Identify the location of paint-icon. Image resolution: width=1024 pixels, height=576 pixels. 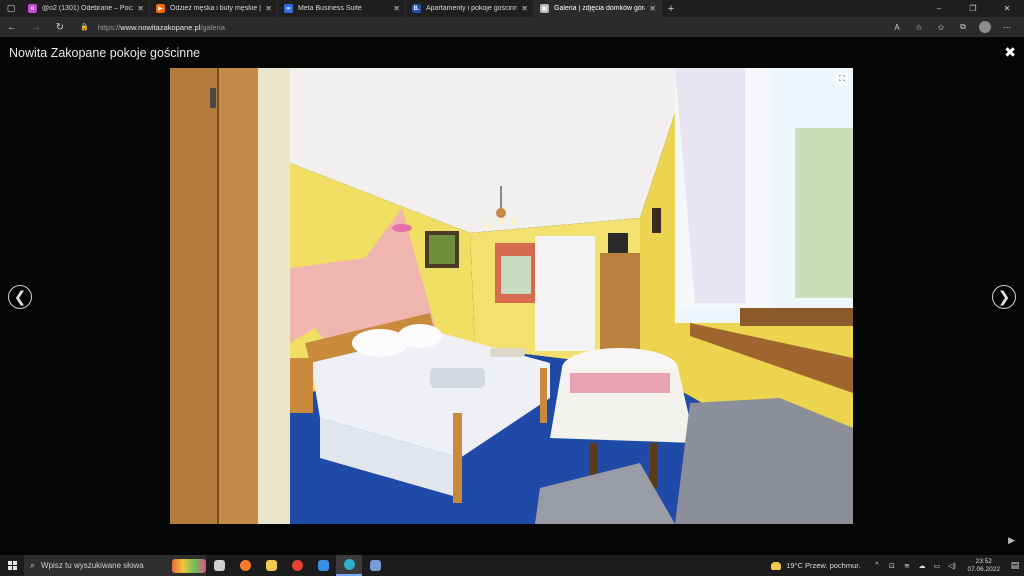
(375, 565).